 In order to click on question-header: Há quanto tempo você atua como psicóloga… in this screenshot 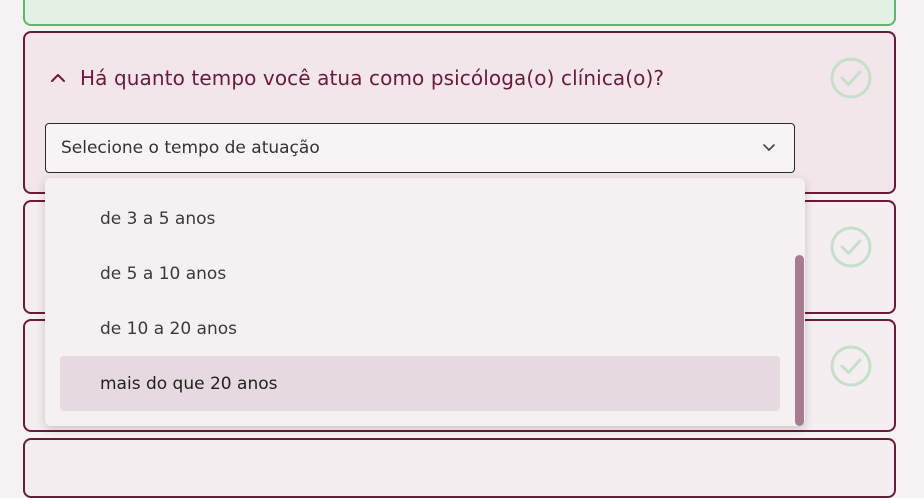, I will do `click(356, 78)`.